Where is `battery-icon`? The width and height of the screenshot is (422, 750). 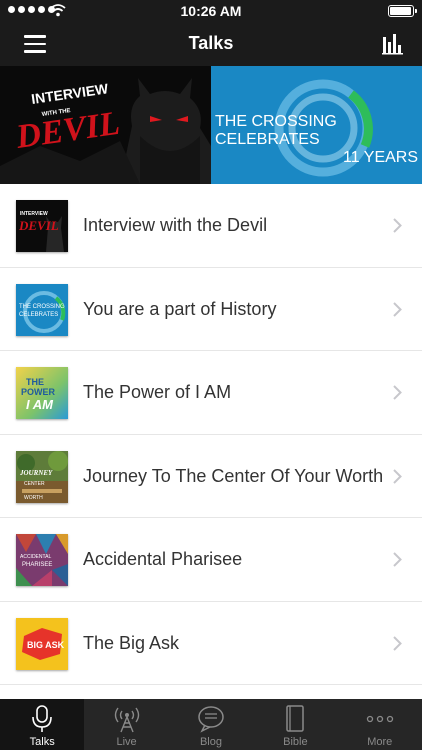
battery-icon is located at coordinates (402, 11).